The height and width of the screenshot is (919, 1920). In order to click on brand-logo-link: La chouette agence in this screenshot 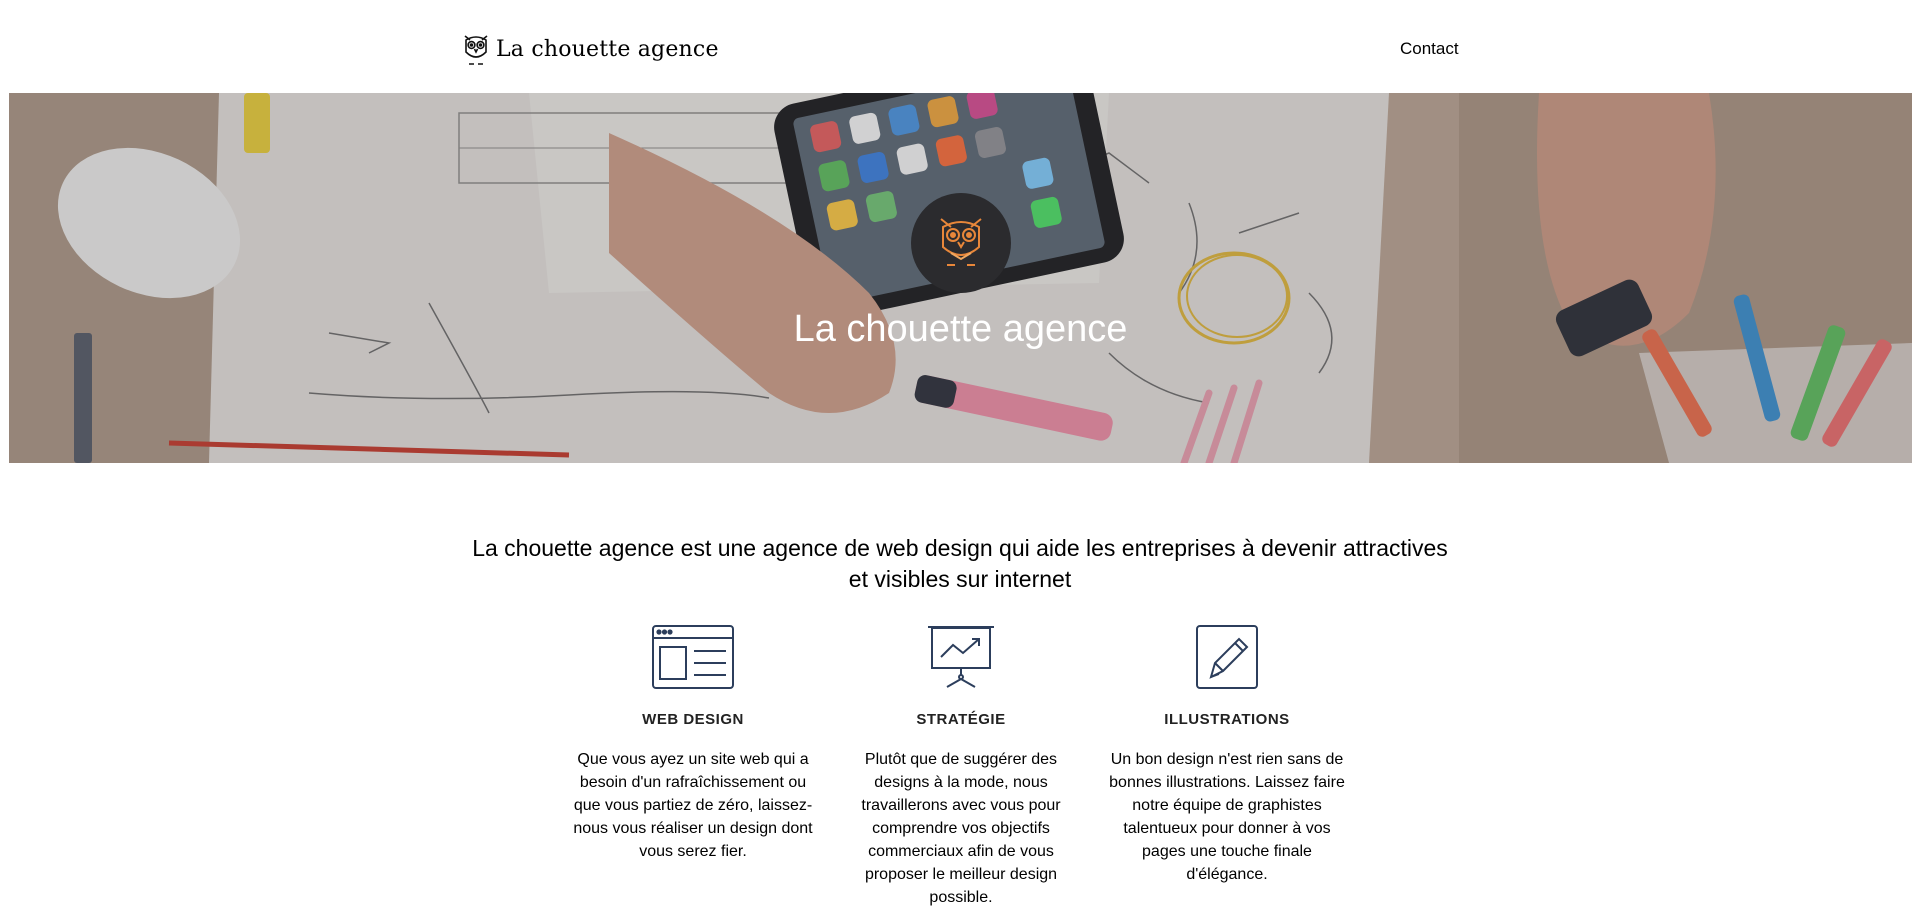, I will do `click(589, 49)`.